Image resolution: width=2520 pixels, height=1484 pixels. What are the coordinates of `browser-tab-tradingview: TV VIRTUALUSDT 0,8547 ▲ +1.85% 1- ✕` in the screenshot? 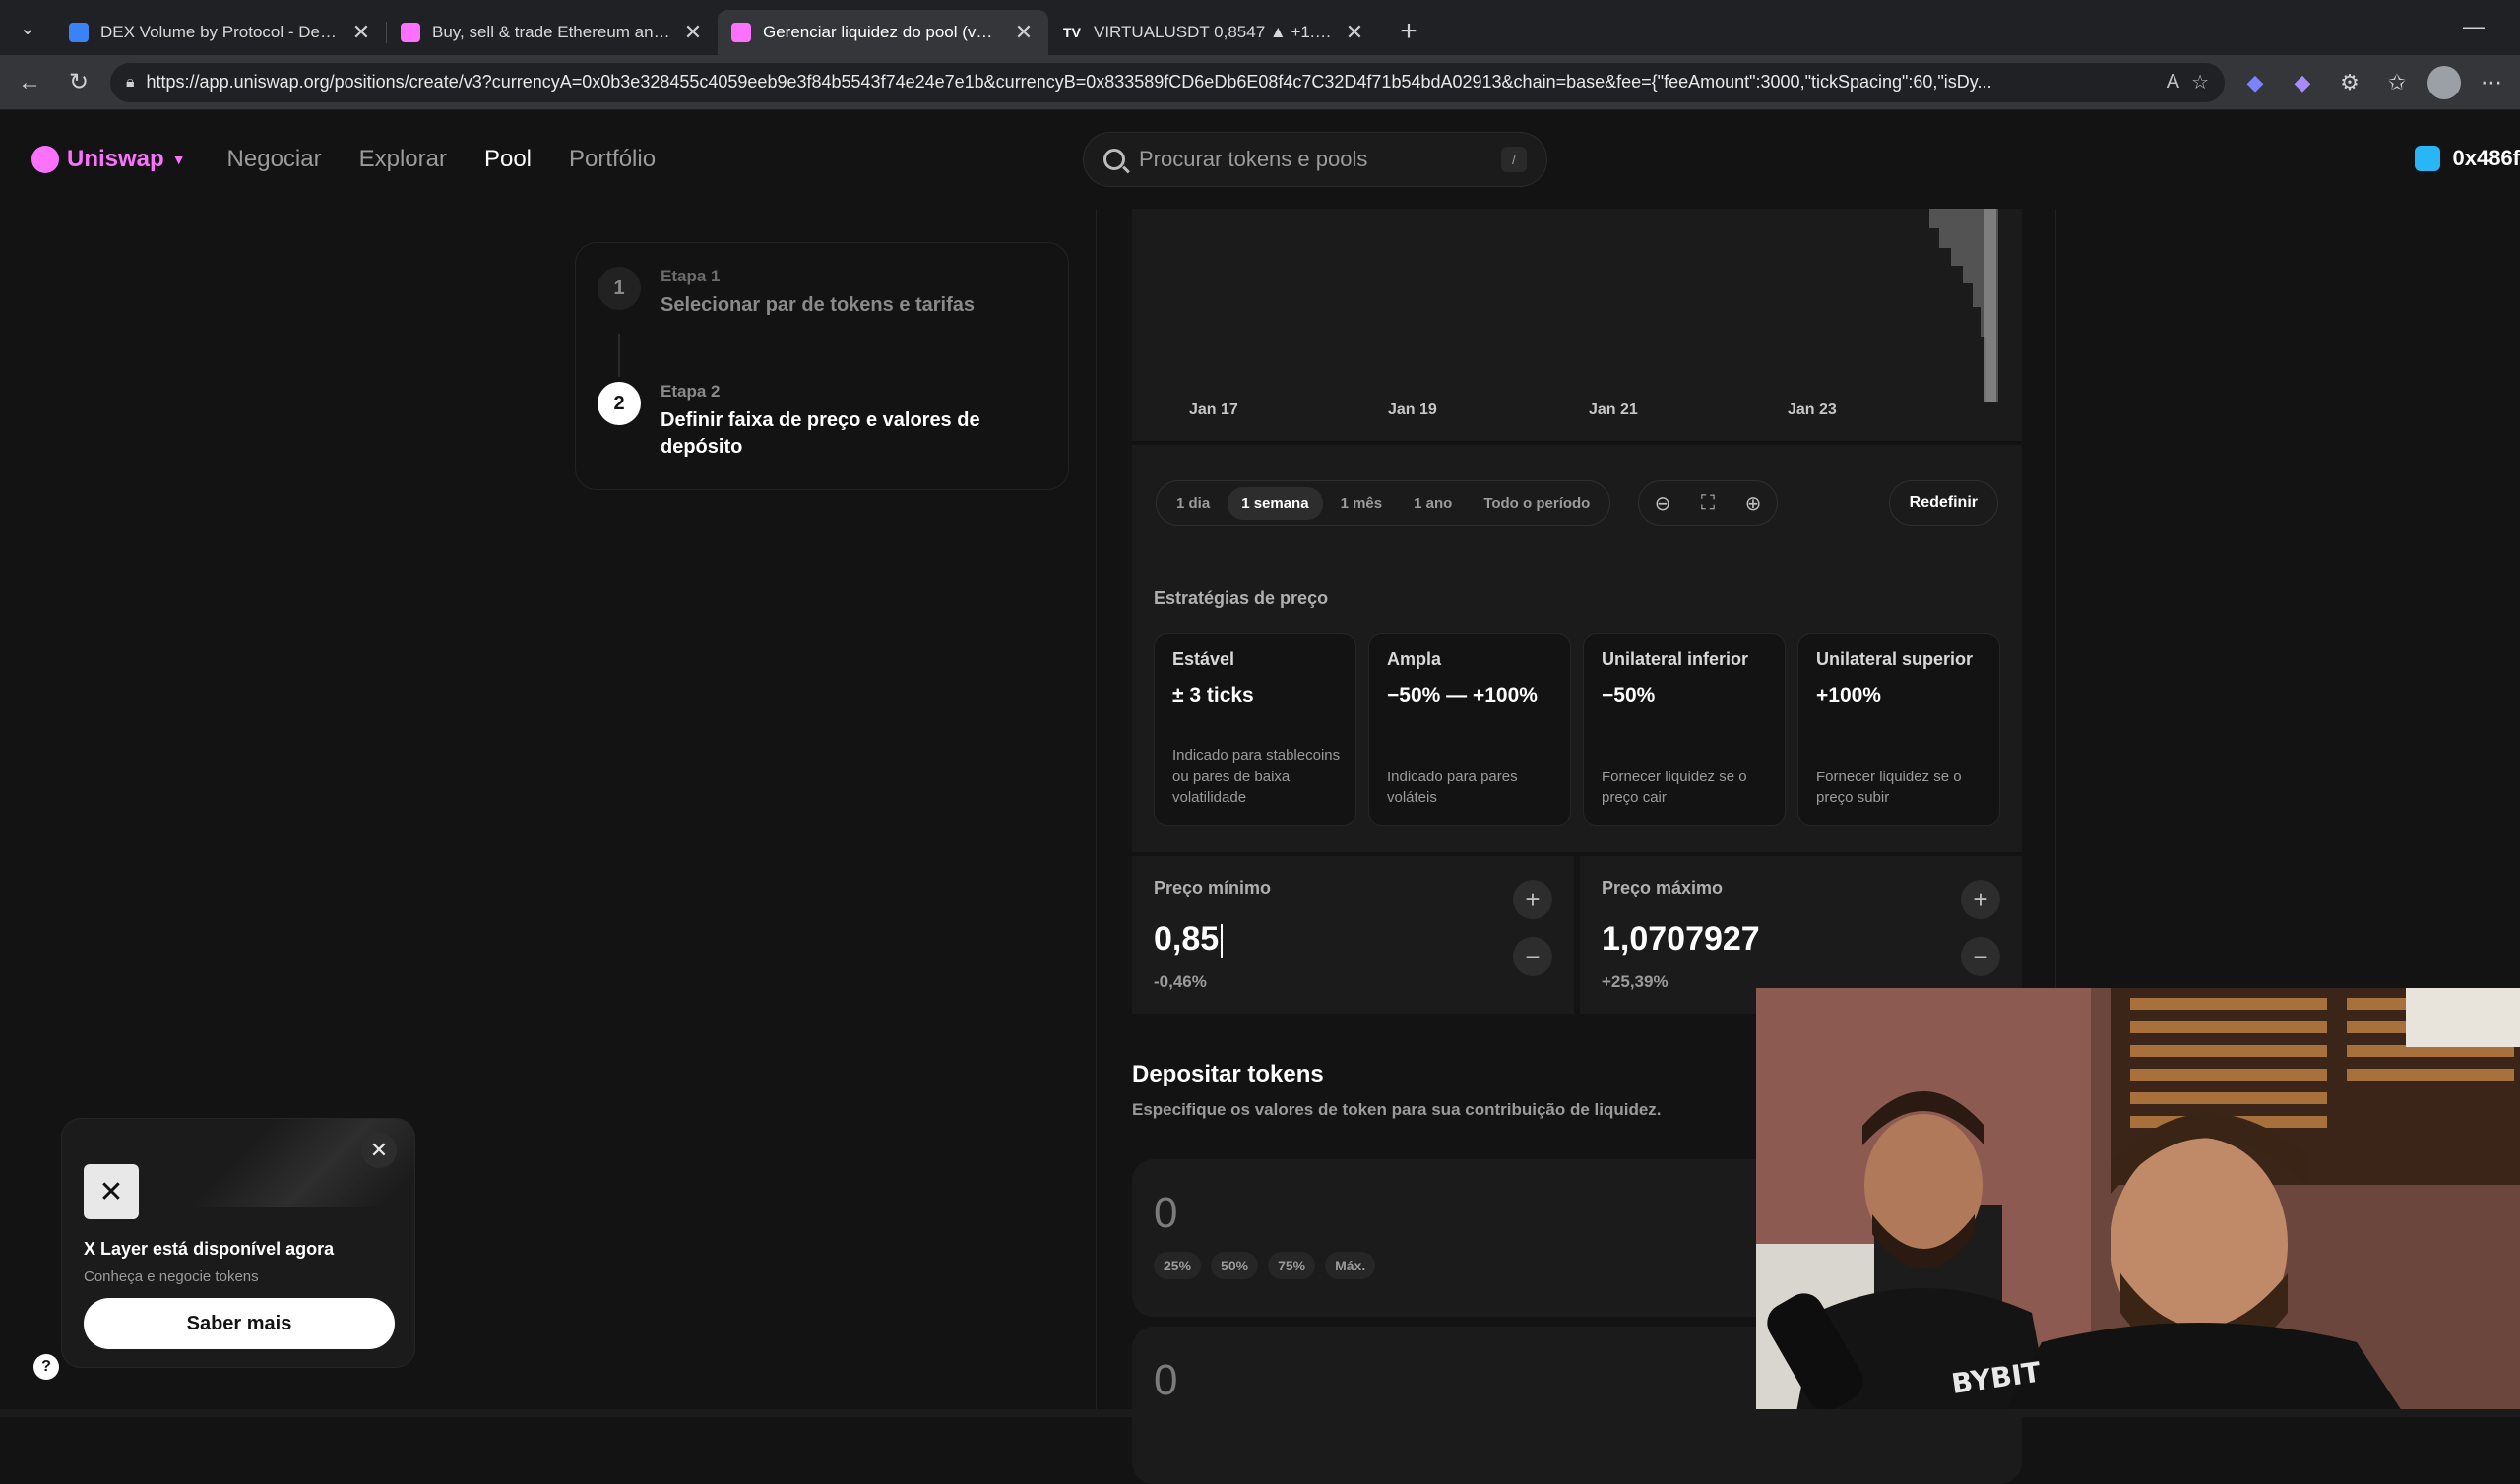 It's located at (1213, 32).